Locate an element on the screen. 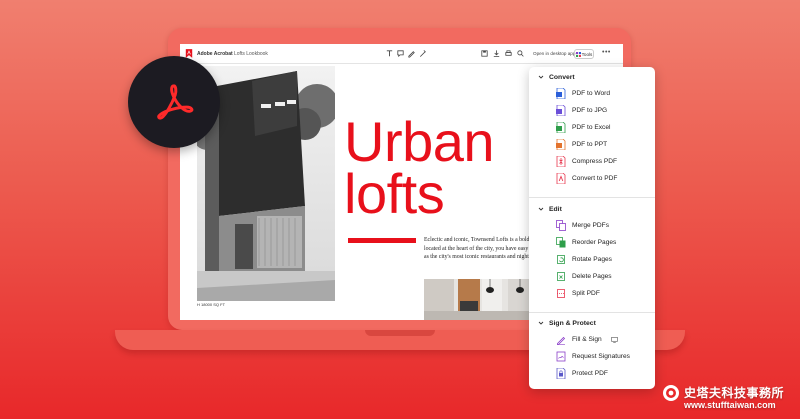 This screenshot has width=800, height=419. split-icon is located at coordinates (561, 293).